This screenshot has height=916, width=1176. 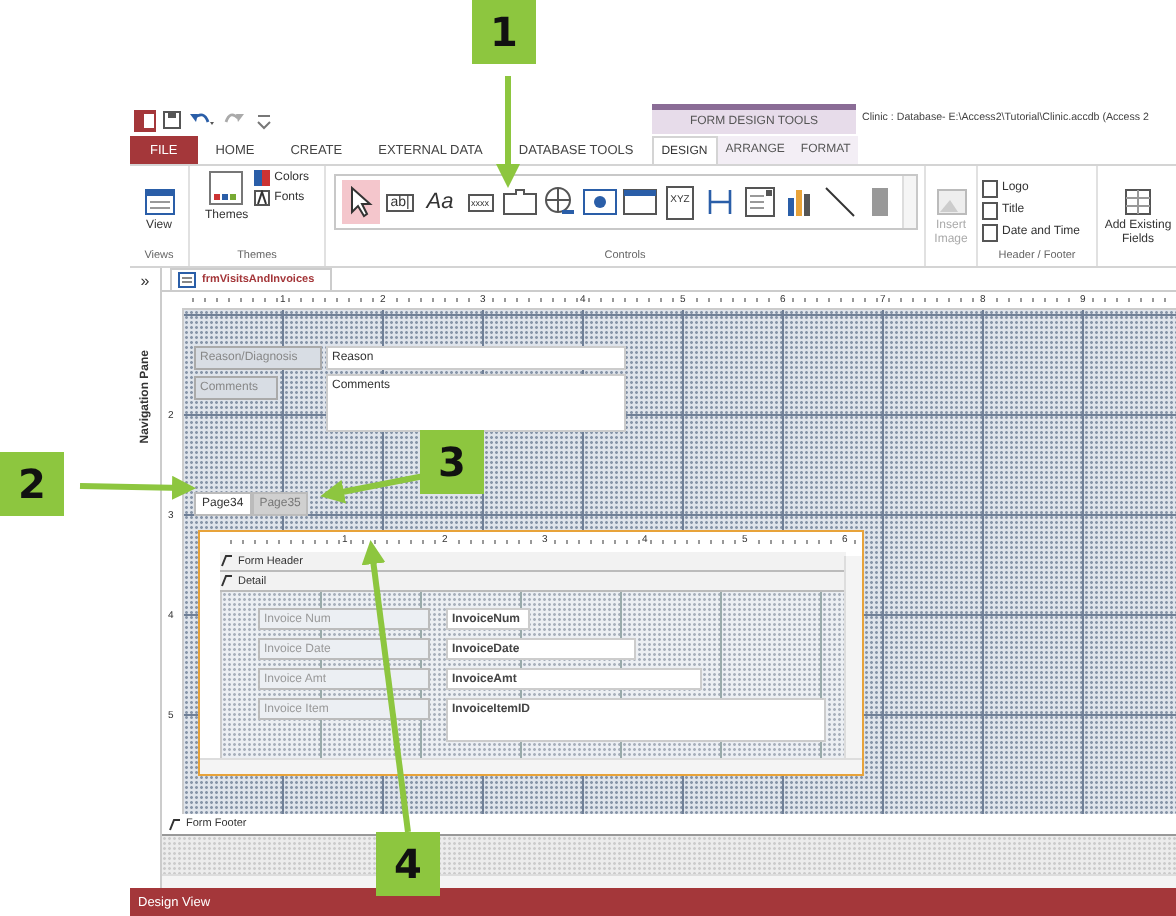 I want to click on colors-icon, so click(x=262, y=178).